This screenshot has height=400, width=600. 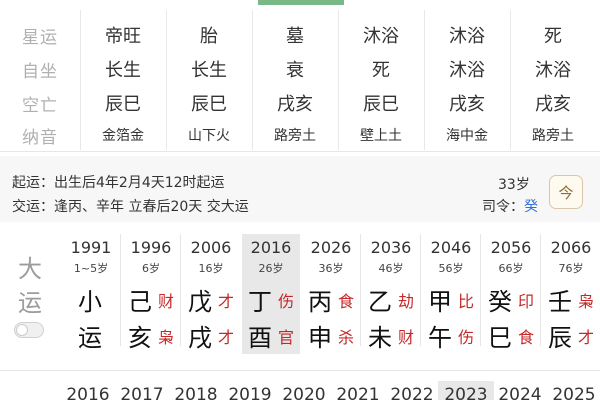 What do you see at coordinates (196, 392) in the screenshot?
I see `liunian-year: 2018` at bounding box center [196, 392].